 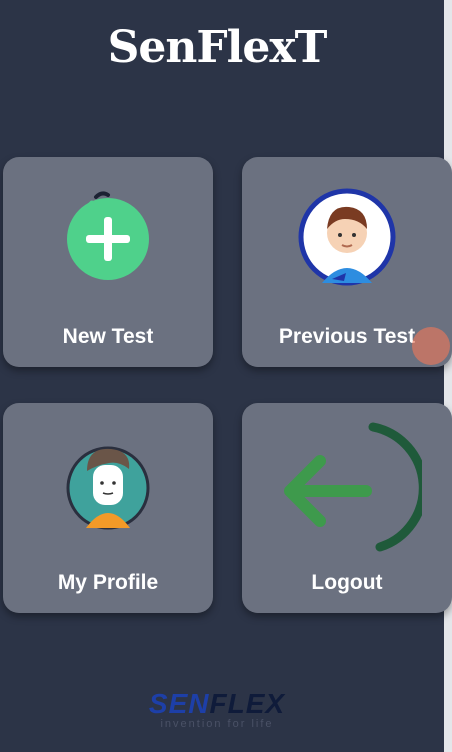 What do you see at coordinates (108, 582) in the screenshot?
I see `my-profile-label: My Profile` at bounding box center [108, 582].